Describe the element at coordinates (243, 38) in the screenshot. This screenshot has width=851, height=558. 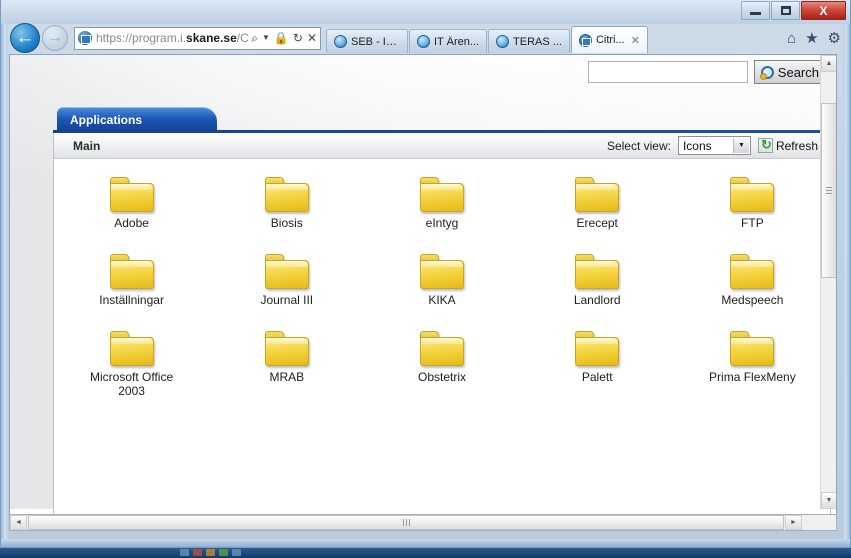
I see `url-suffix: /Citrix/XenApp/s` at that location.